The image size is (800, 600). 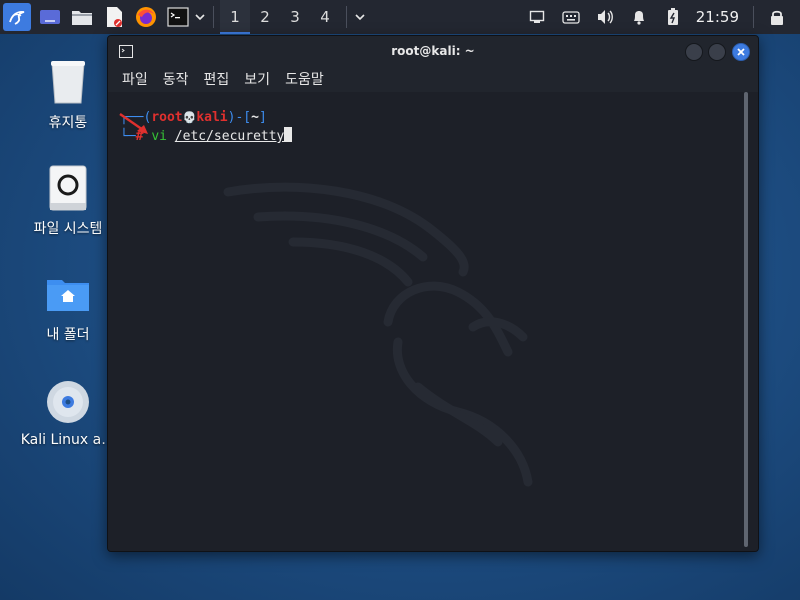 What do you see at coordinates (255, 117) in the screenshot?
I see `prompt-dir: ~` at bounding box center [255, 117].